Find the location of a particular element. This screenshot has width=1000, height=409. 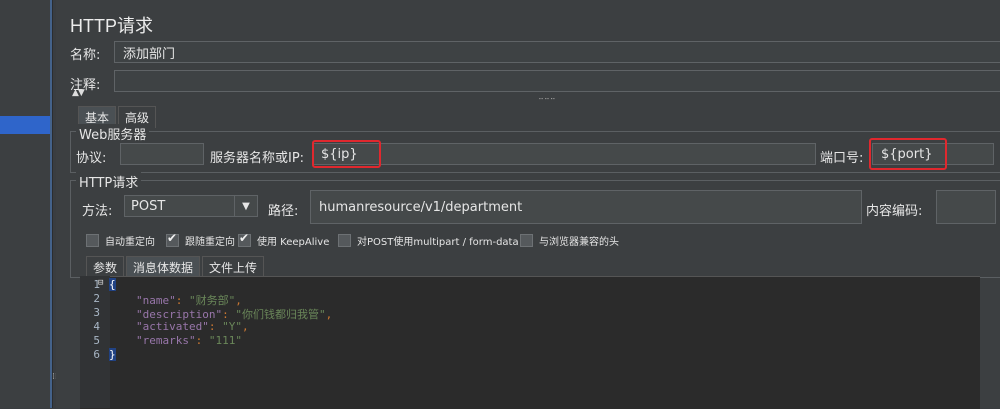

line-number: 6 is located at coordinates (96, 354).